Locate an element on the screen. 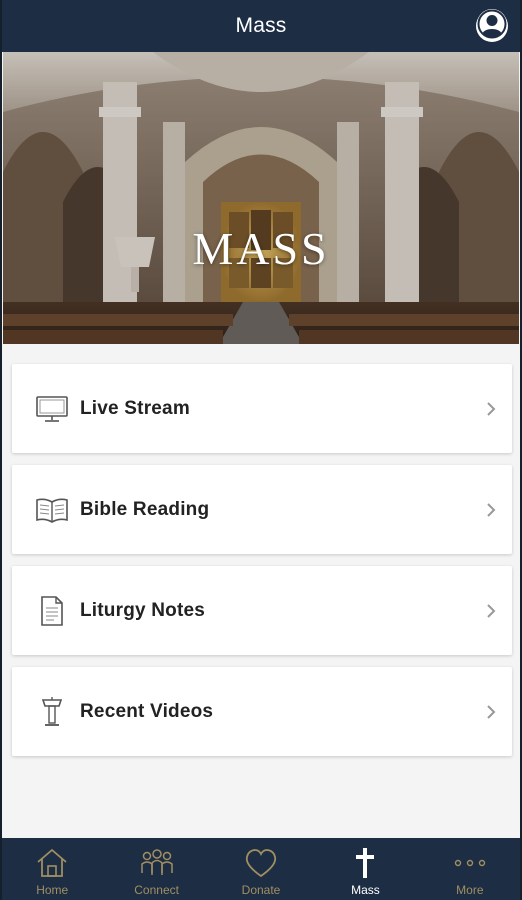  tab-mass: Mass is located at coordinates (365, 869).